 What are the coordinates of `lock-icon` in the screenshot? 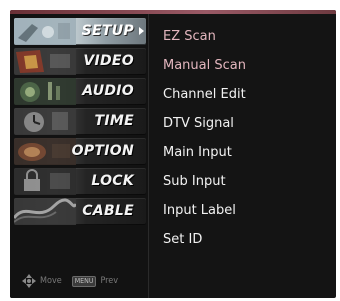 It's located at (45, 181).